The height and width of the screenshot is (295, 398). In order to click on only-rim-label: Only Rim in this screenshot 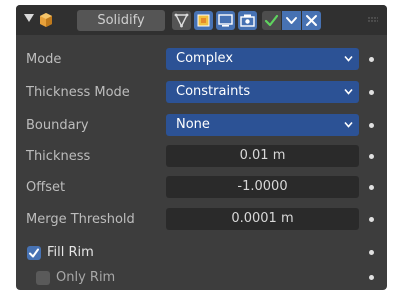, I will do `click(85, 278)`.